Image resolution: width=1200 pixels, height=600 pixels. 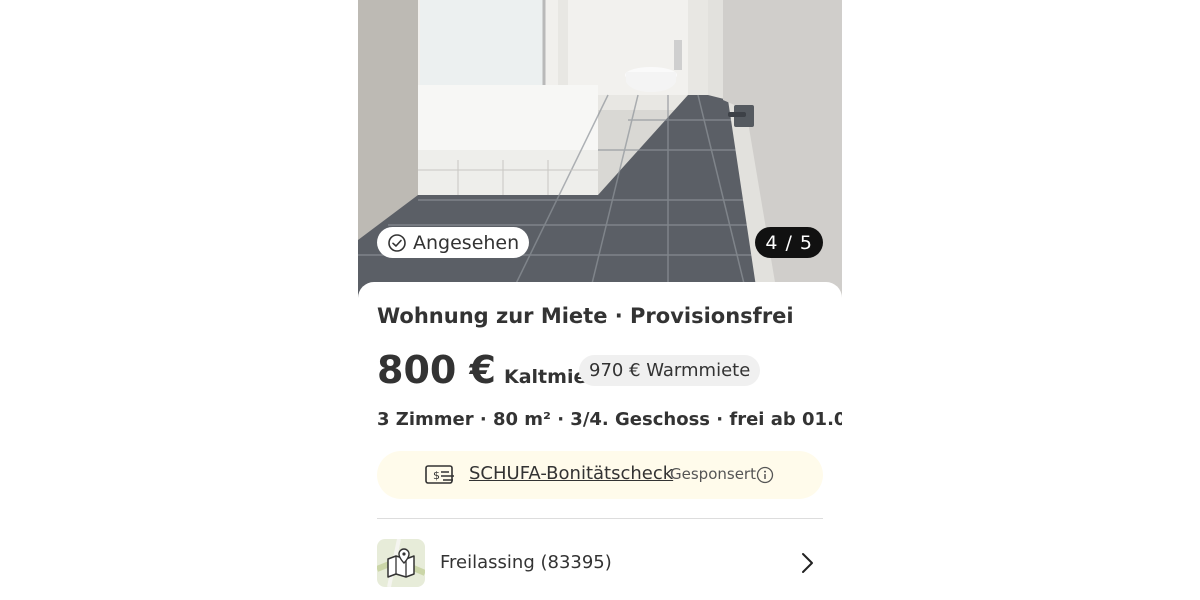 What do you see at coordinates (466, 242) in the screenshot?
I see `seen-badge-label: Angesehen` at bounding box center [466, 242].